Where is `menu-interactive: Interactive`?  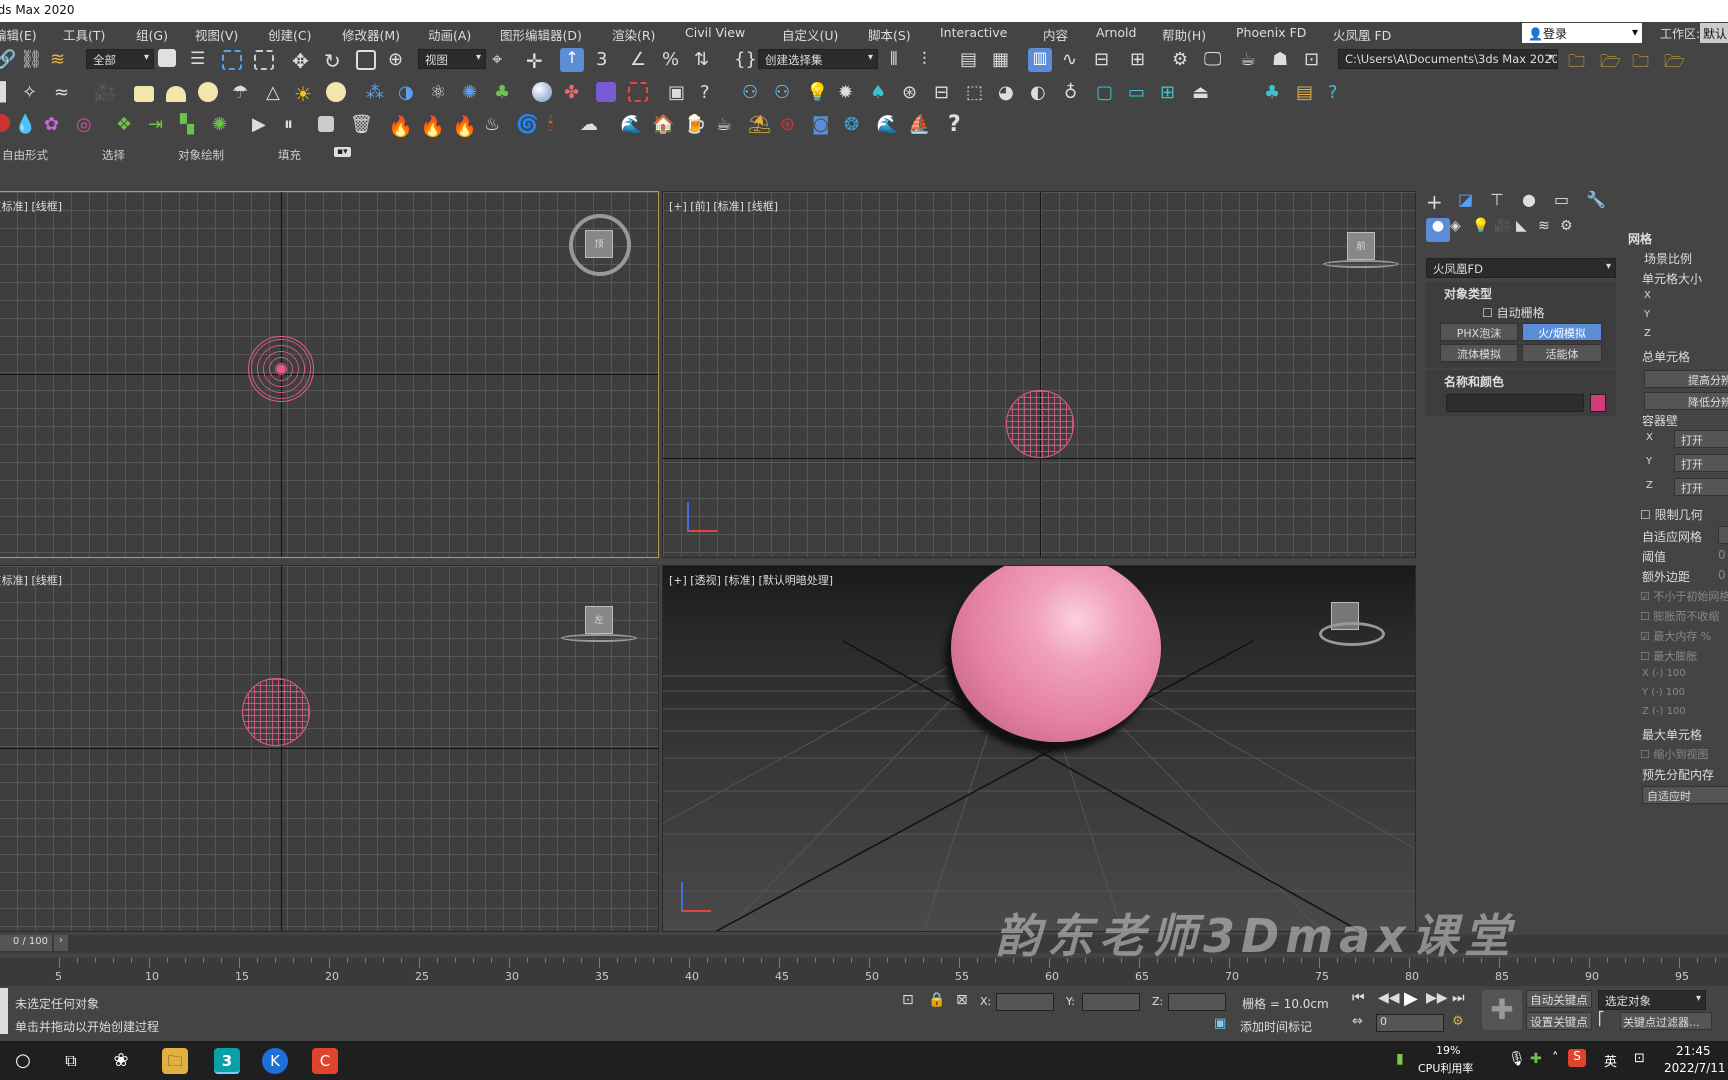 menu-interactive: Interactive is located at coordinates (973, 32).